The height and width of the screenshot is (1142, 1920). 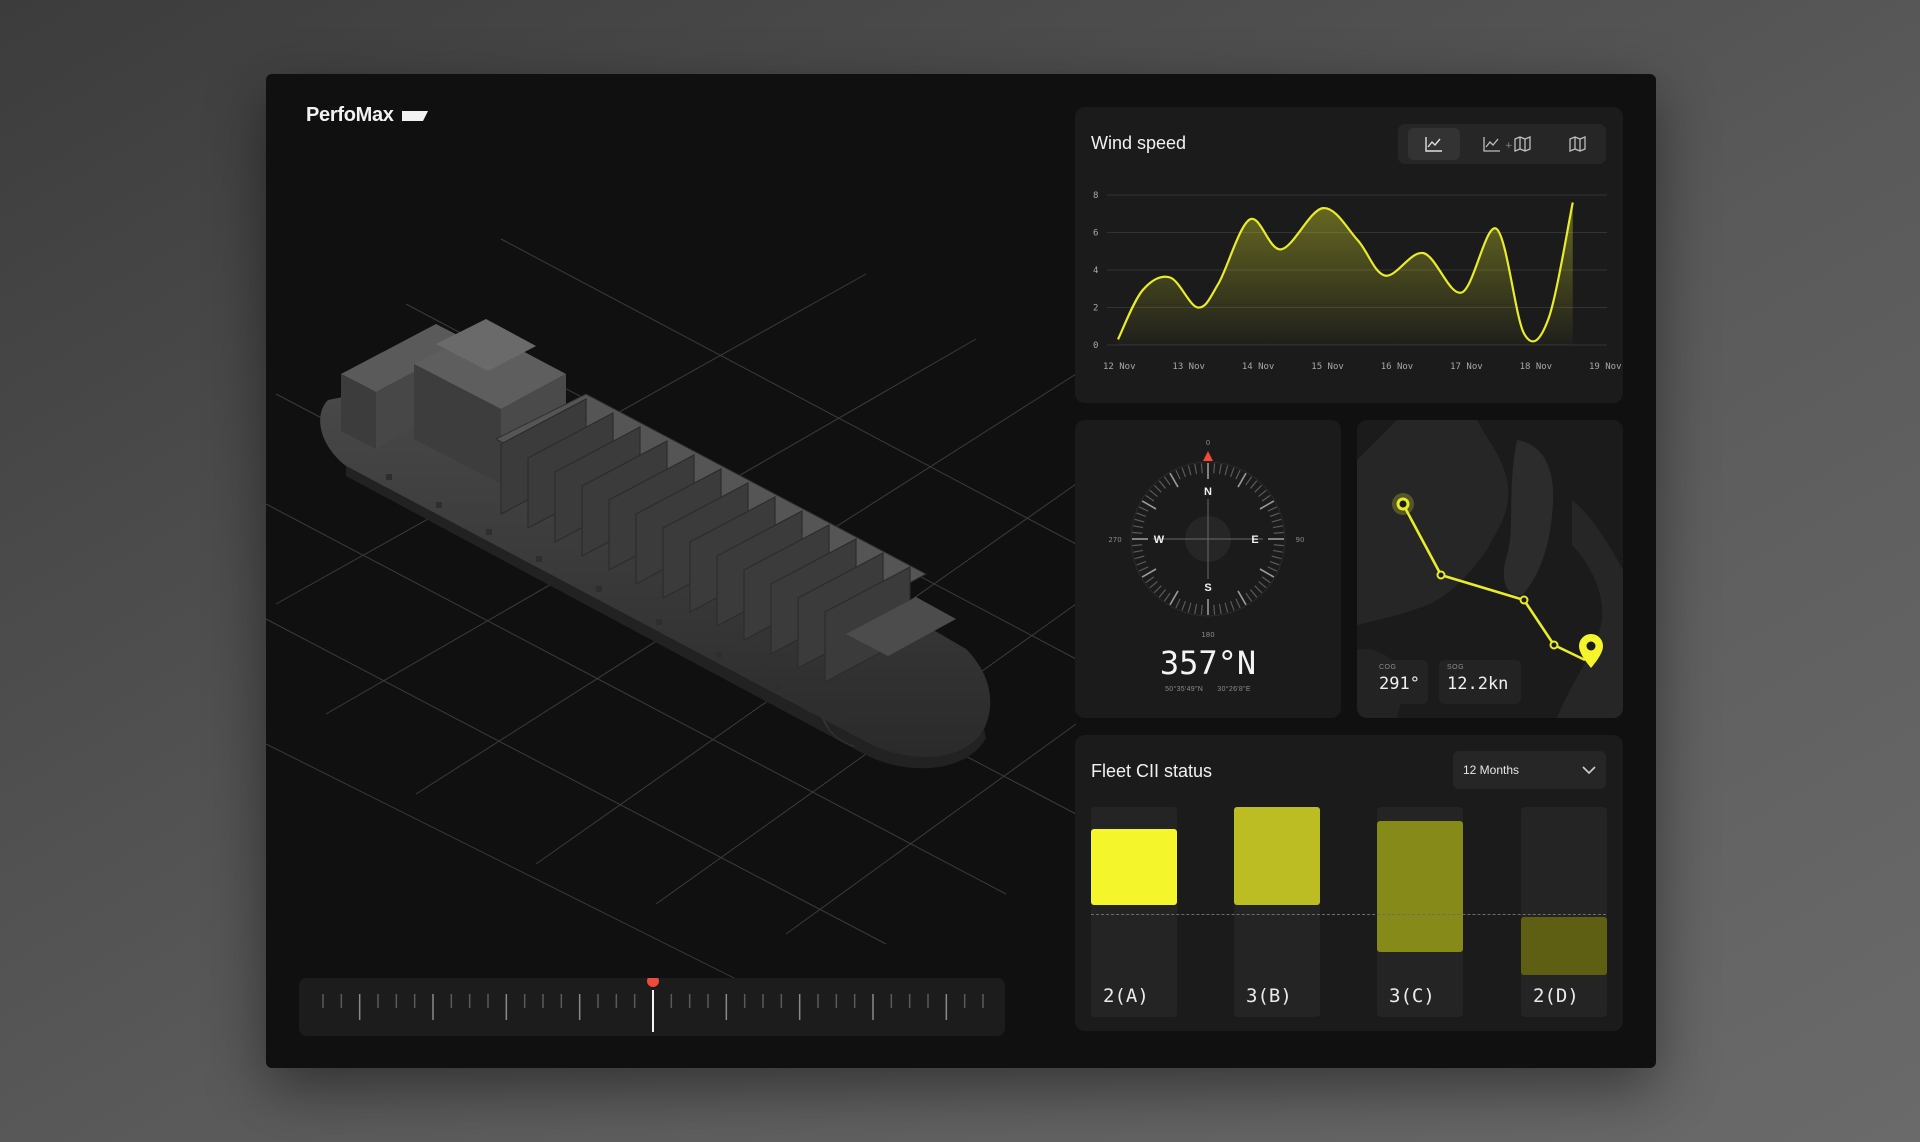 What do you see at coordinates (1388, 667) in the screenshot?
I see `cog-label: COG` at bounding box center [1388, 667].